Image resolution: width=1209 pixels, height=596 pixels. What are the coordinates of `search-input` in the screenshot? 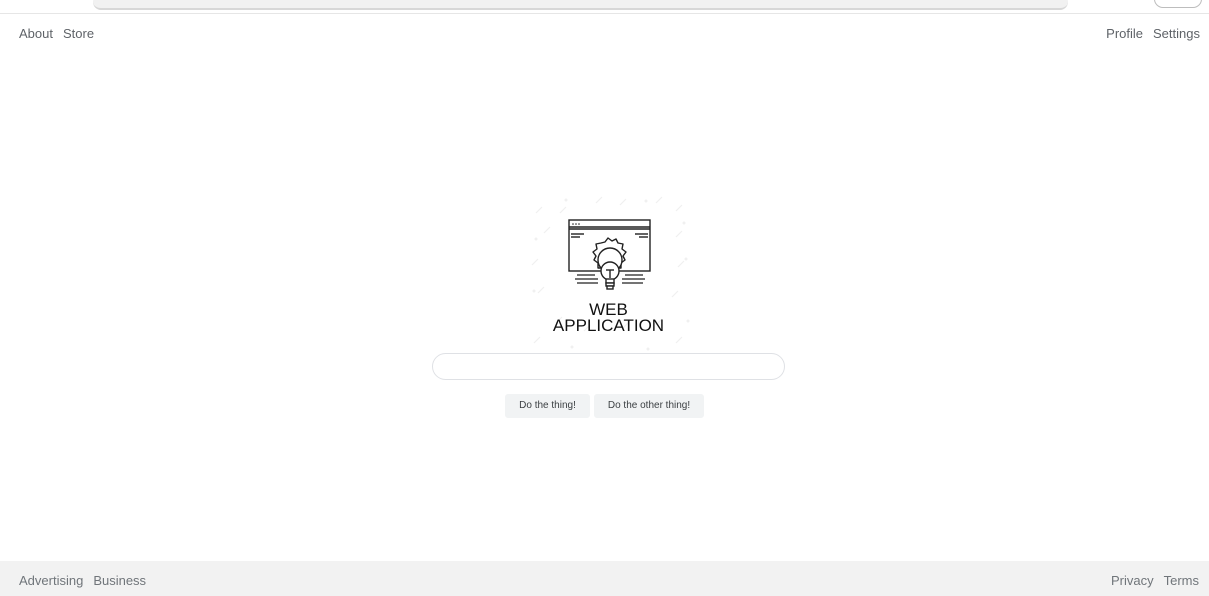 It's located at (608, 366).